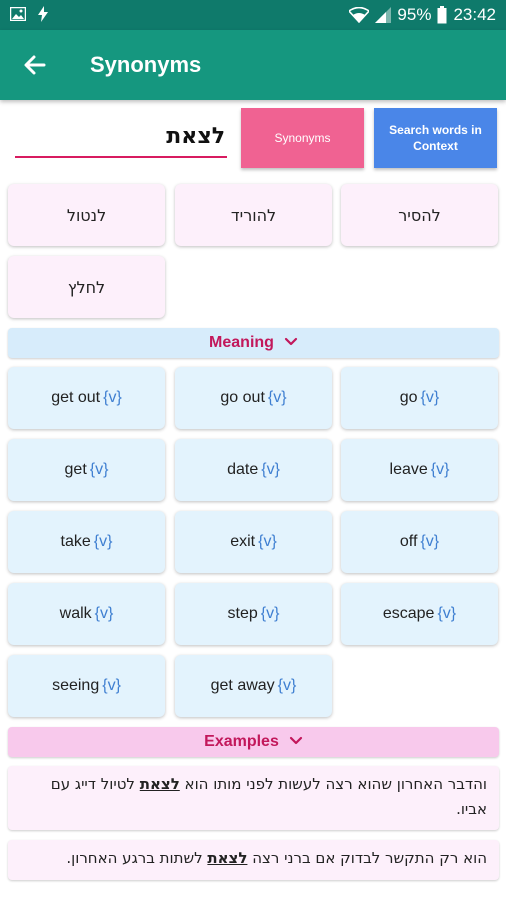  I want to click on battery-icon, so click(442, 15).